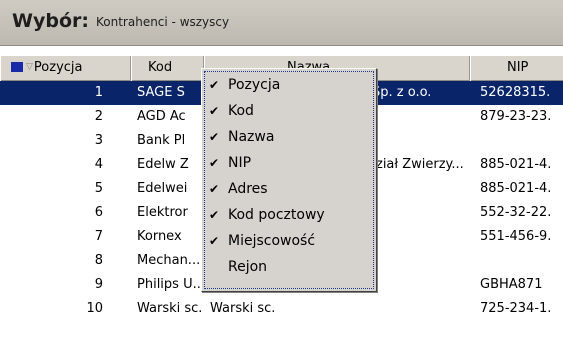 Image resolution: width=563 pixels, height=353 pixels. What do you see at coordinates (511, 284) in the screenshot?
I see `cell-nip: GBHA871` at bounding box center [511, 284].